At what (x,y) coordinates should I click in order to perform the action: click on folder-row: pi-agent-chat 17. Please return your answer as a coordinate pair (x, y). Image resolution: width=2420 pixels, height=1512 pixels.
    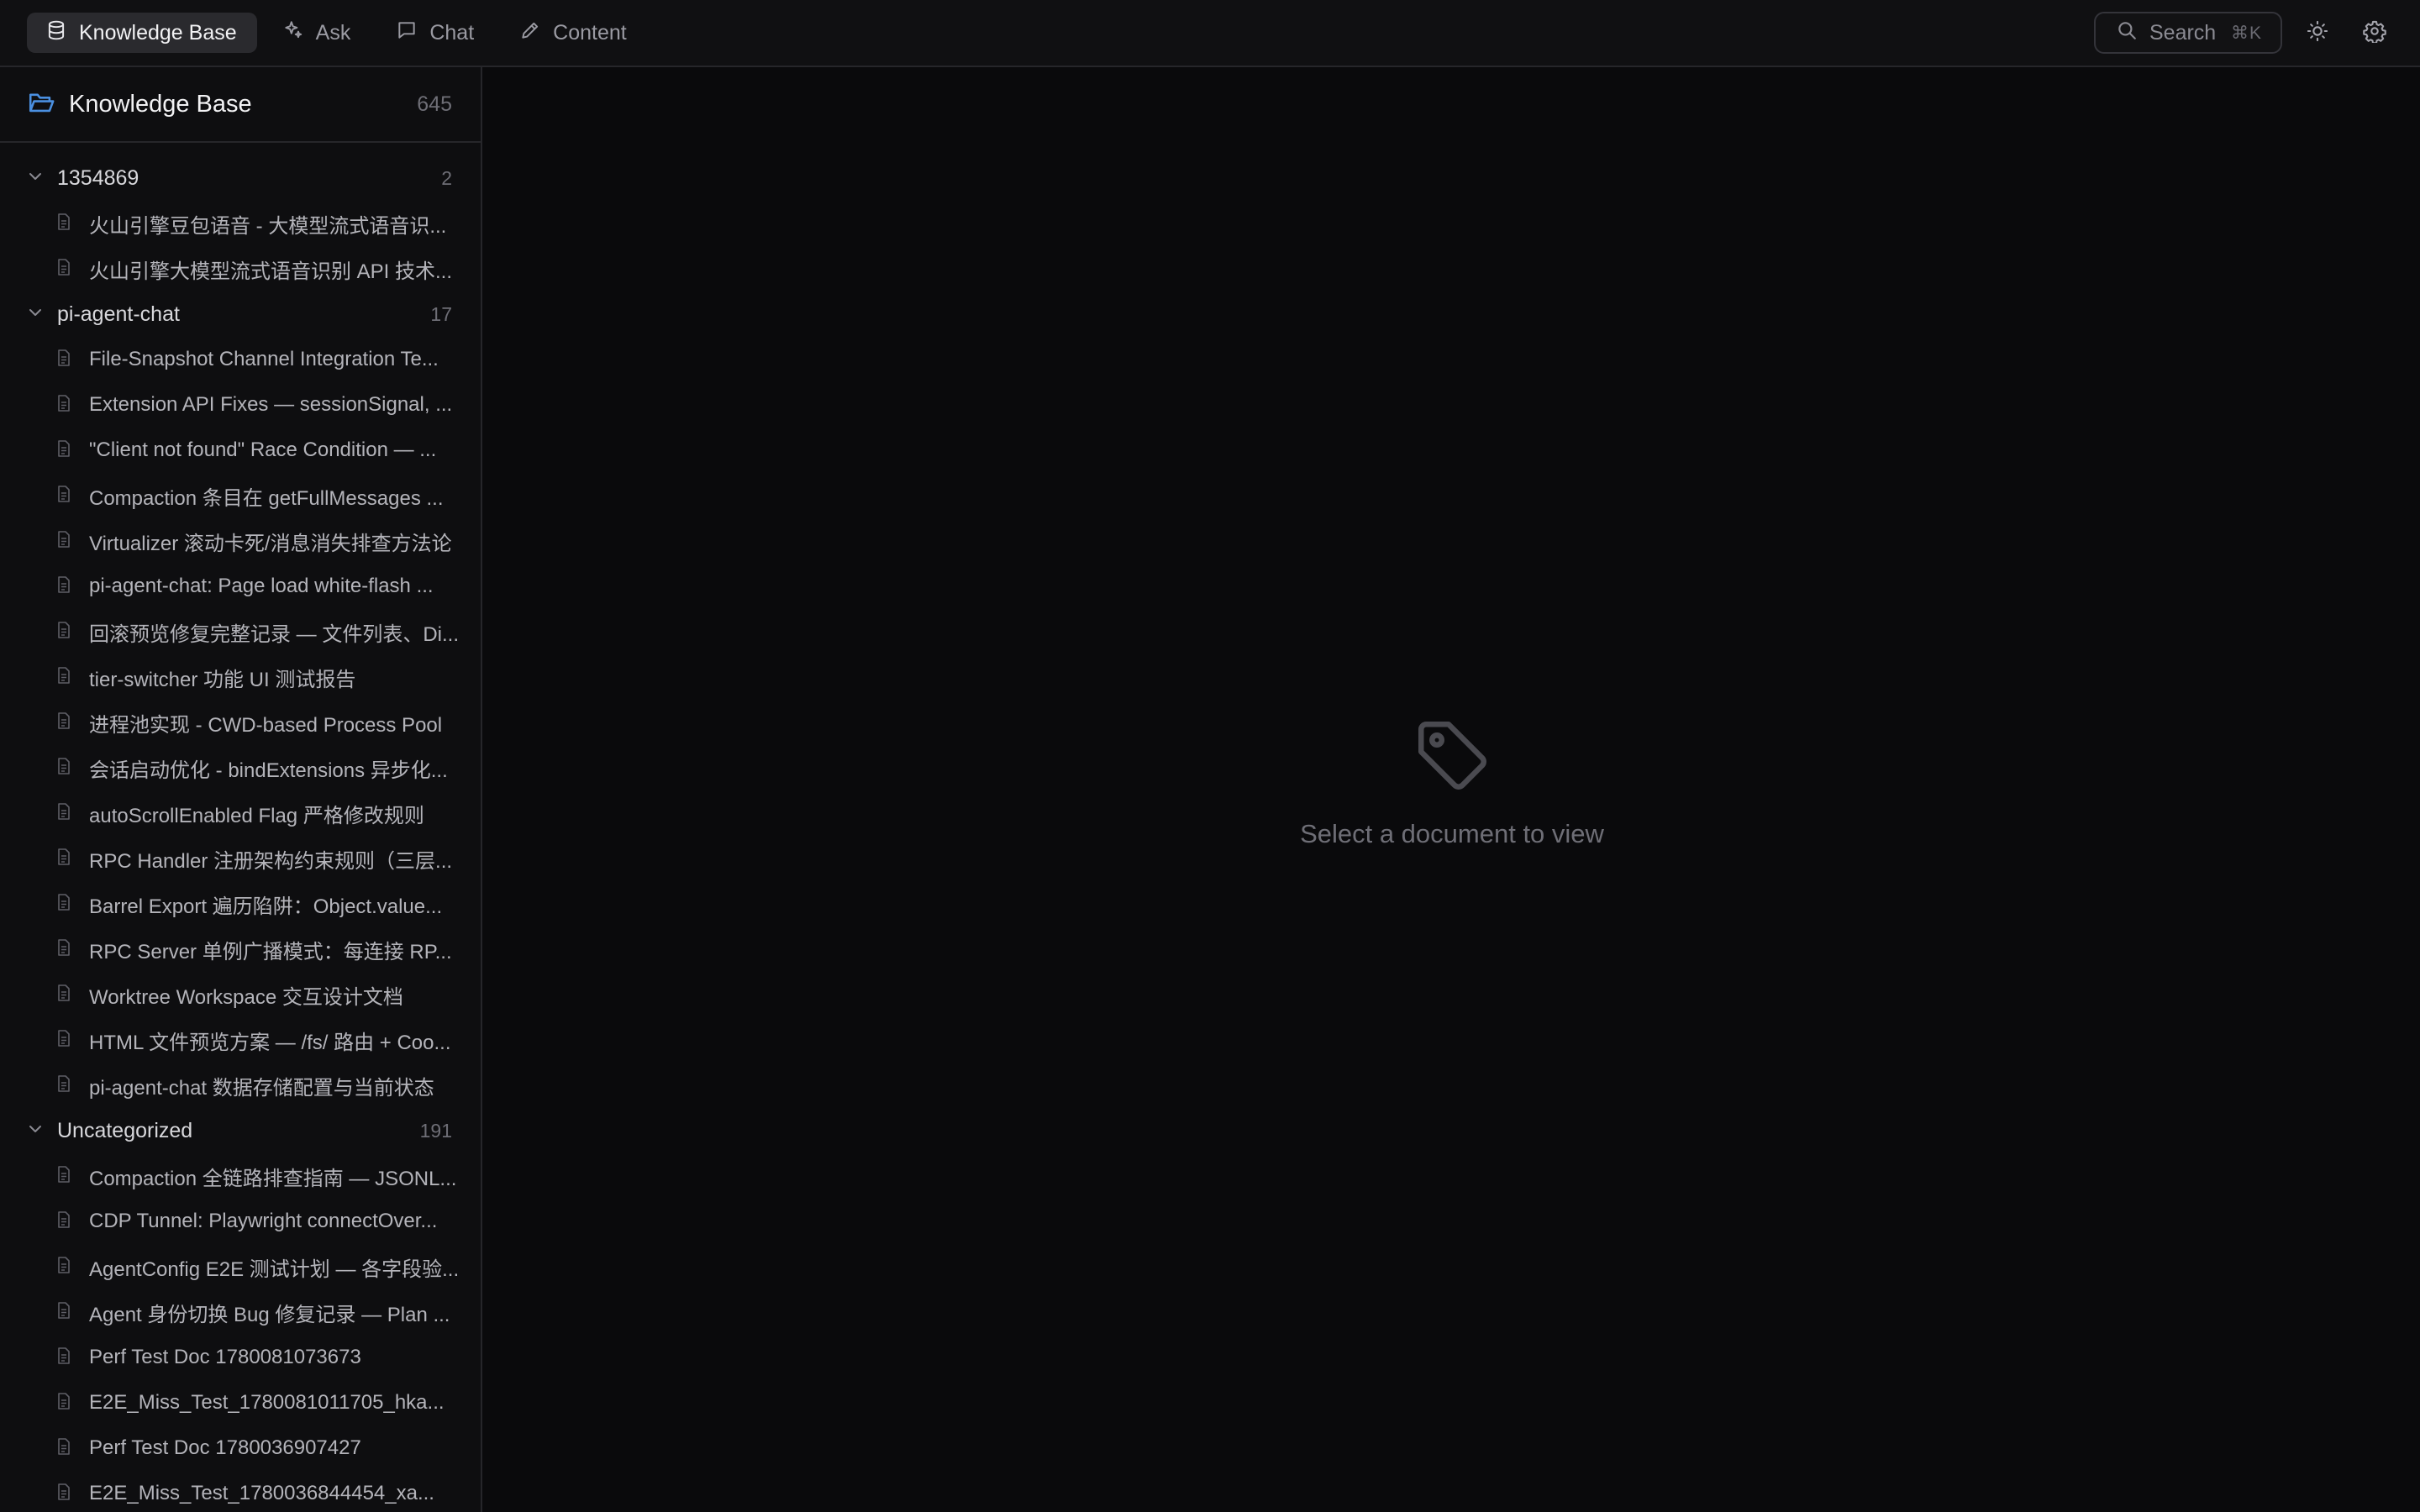
    Looking at the image, I should click on (240, 314).